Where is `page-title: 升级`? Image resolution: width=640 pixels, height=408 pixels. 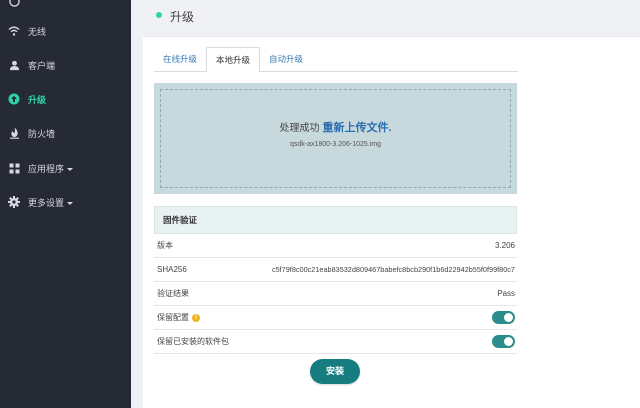 page-title: 升级 is located at coordinates (182, 17).